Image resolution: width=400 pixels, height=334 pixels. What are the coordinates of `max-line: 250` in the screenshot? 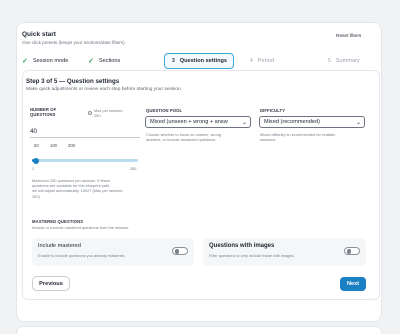 It's located at (97, 116).